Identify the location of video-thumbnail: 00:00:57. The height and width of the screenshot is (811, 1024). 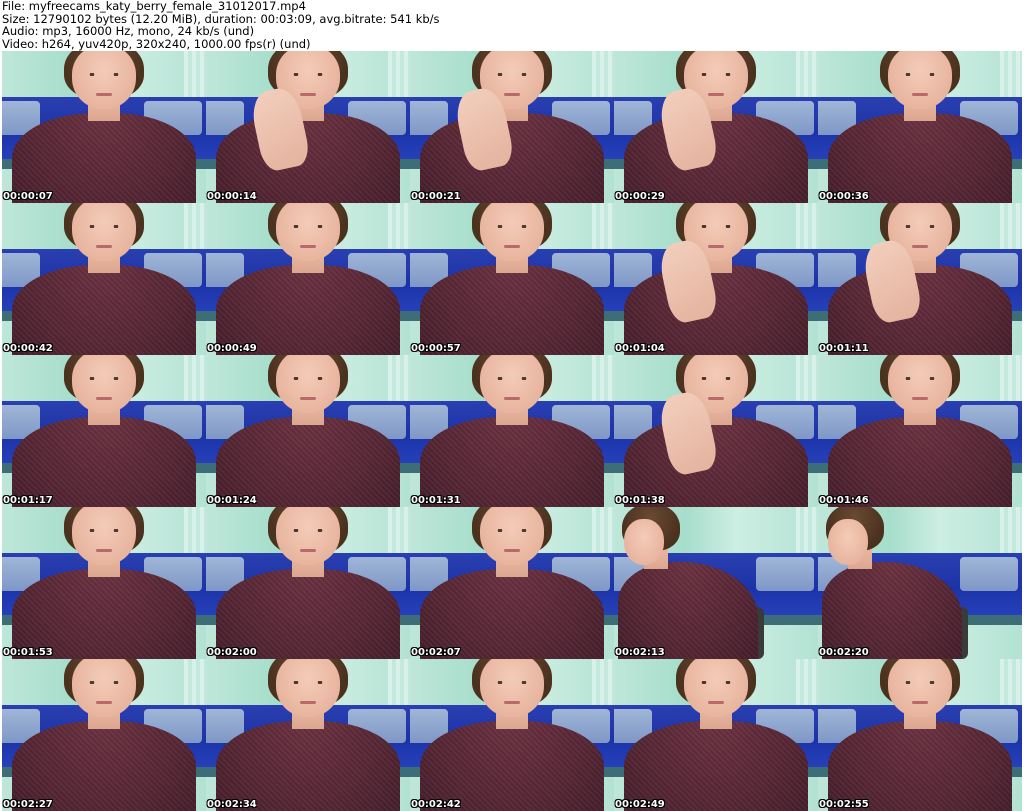
(512, 279).